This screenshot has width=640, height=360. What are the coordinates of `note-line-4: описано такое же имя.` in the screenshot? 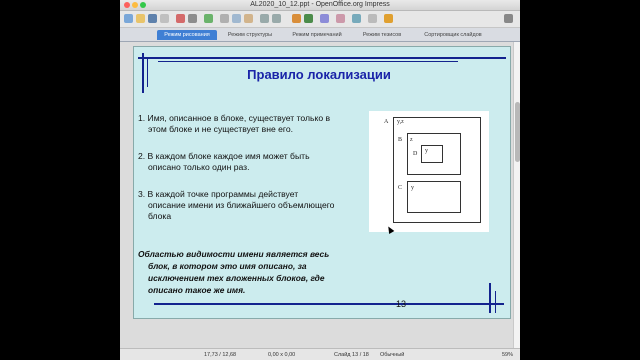 It's located at (197, 290).